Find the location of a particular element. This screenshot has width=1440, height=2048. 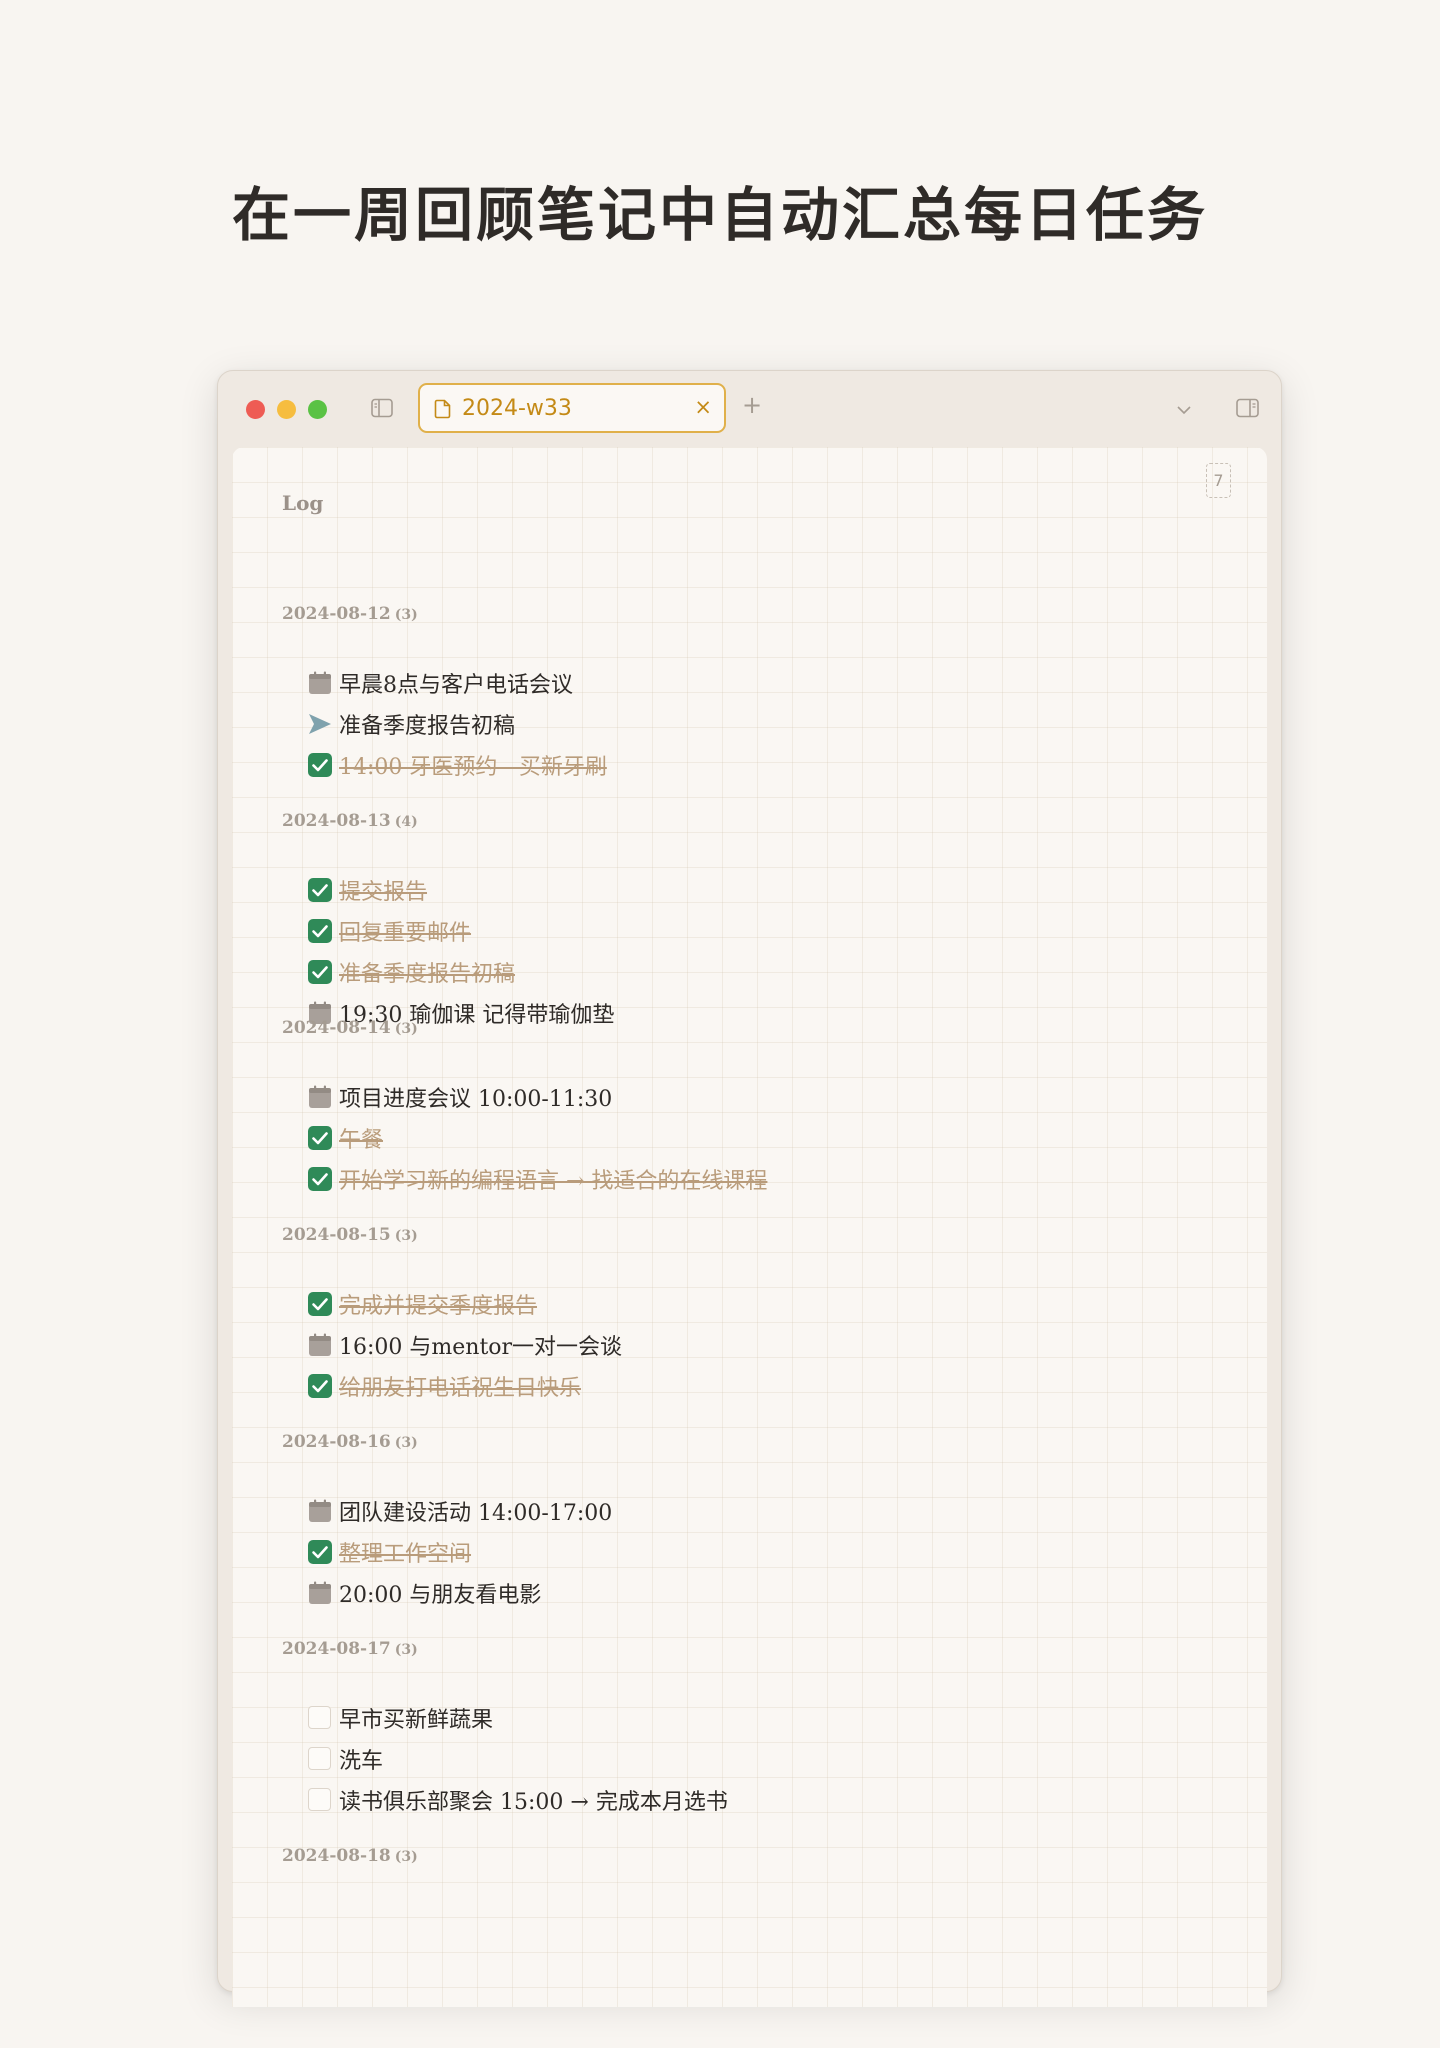

task-list: 完成并提交季度报告 16:00 与mentor一对一会谈给朋友打电话祝生日快乐 is located at coordinates (524, 1344).